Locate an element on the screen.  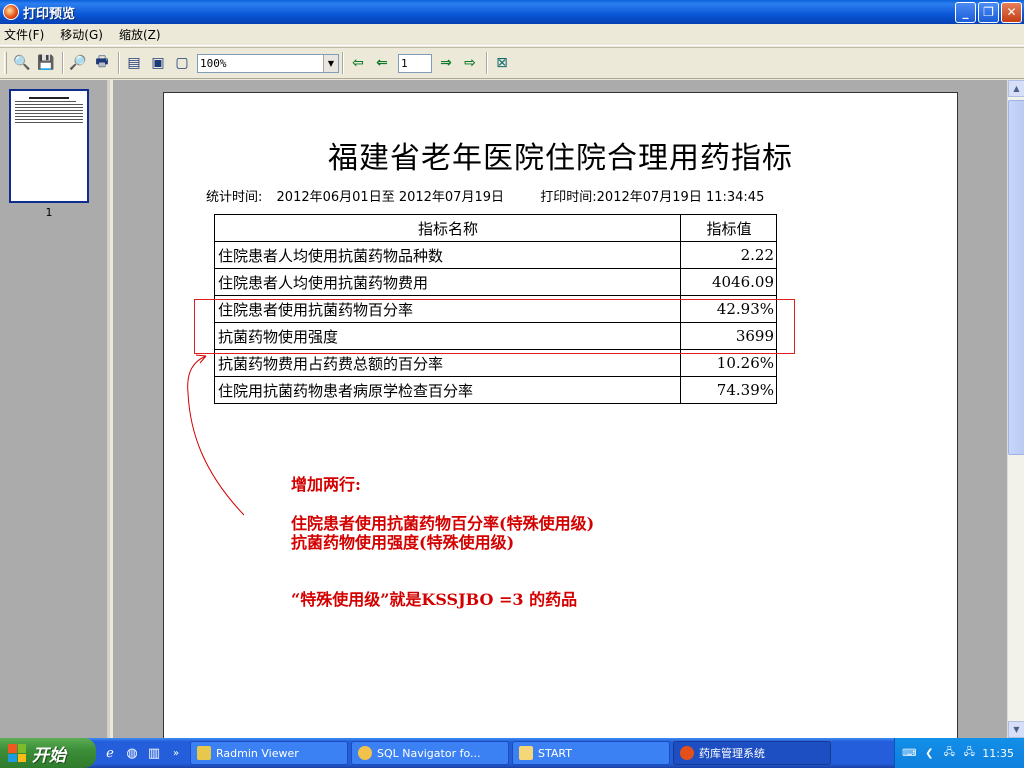
zoom-select: 100% ▼ is located at coordinates (268, 63).